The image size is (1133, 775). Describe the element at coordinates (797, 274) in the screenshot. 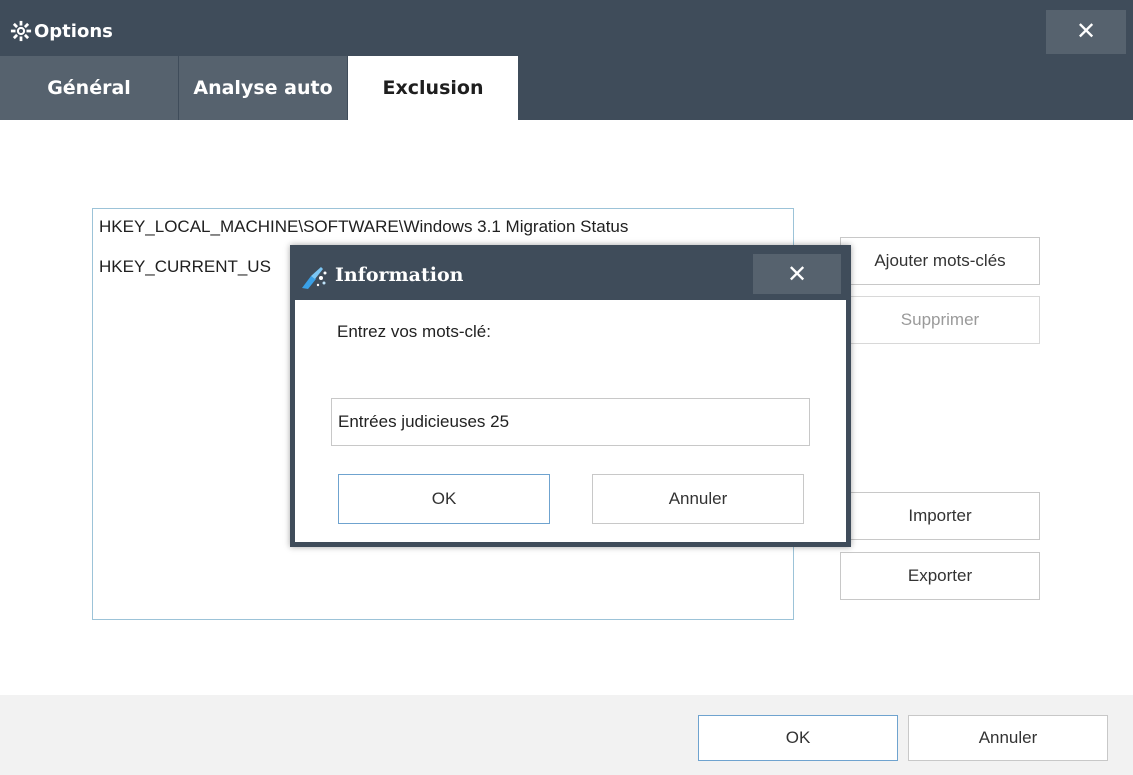

I see `dialog-close-button: ✕` at that location.